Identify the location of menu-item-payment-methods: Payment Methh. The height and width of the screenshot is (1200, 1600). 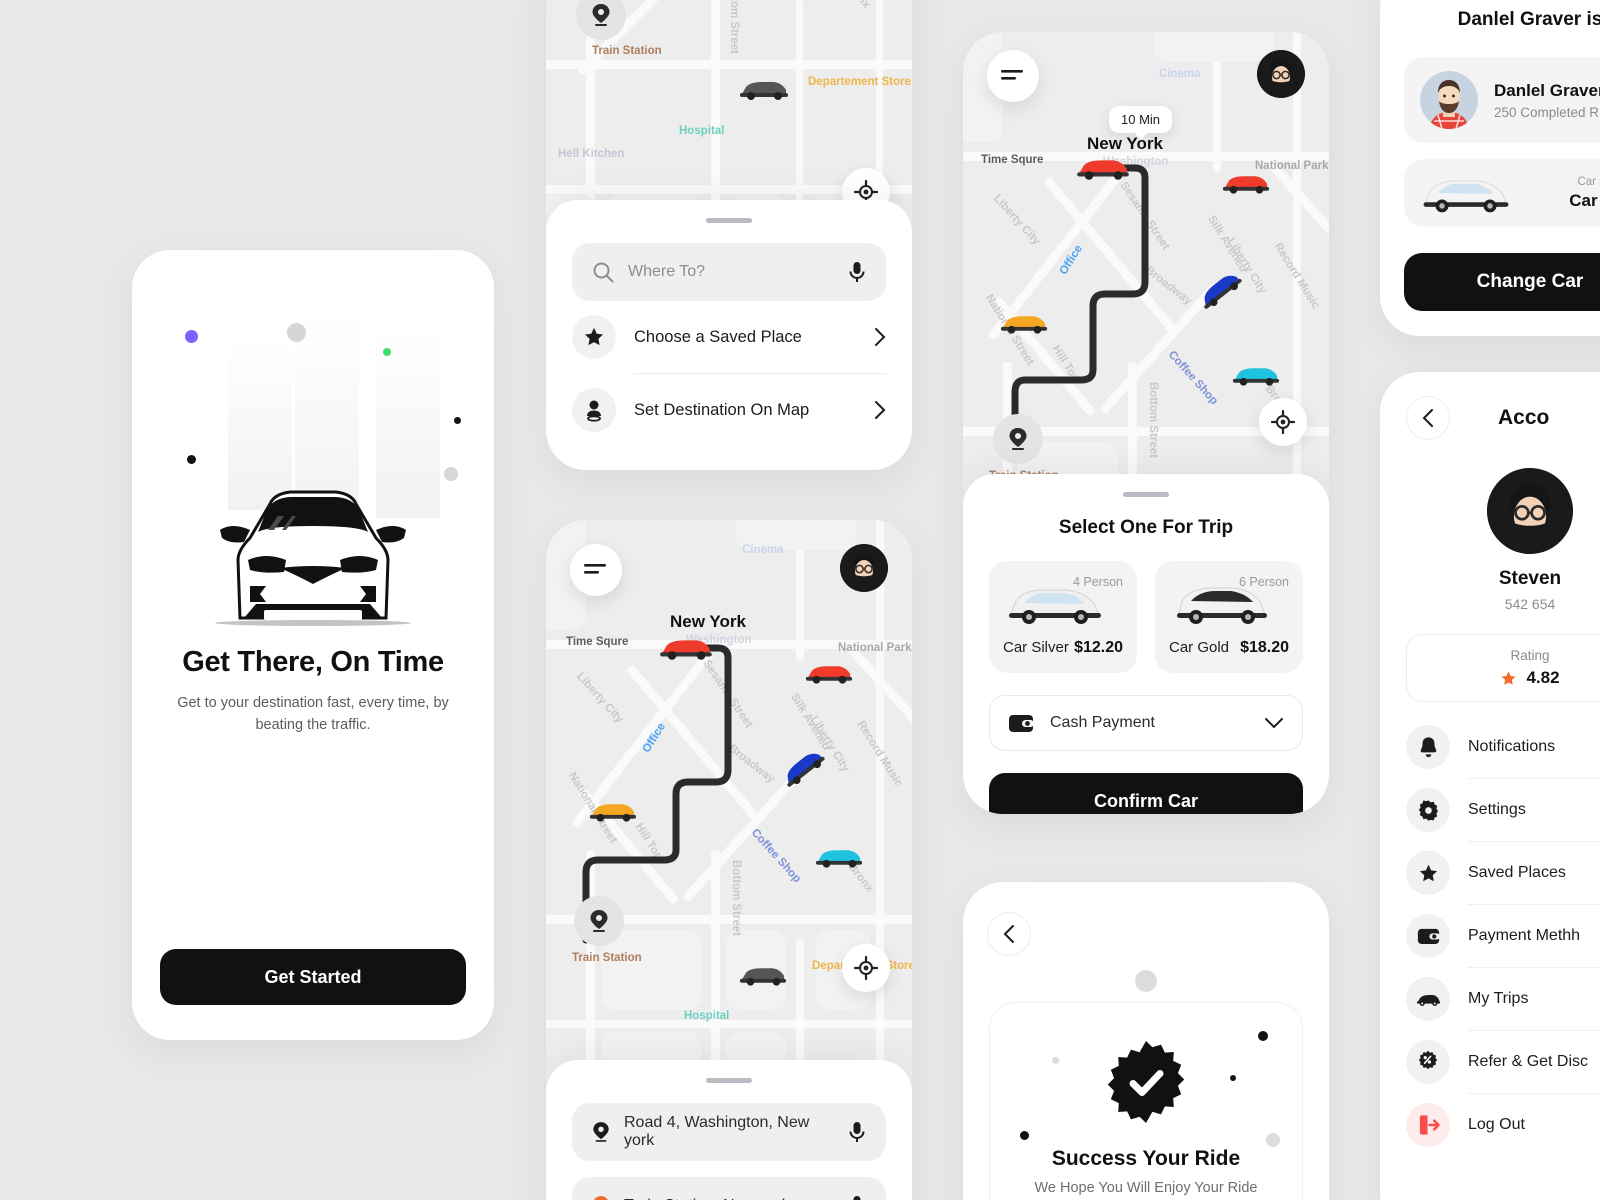
(1503, 936).